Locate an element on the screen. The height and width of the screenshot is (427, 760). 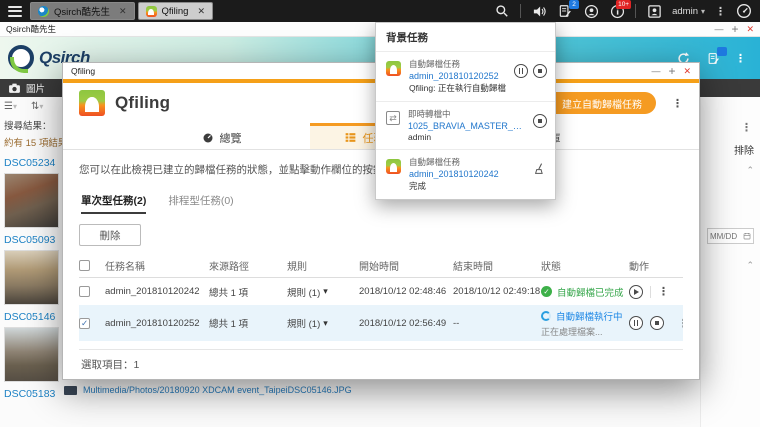
taskbar-tab-label: Qfiling is located at coordinates (175, 11).